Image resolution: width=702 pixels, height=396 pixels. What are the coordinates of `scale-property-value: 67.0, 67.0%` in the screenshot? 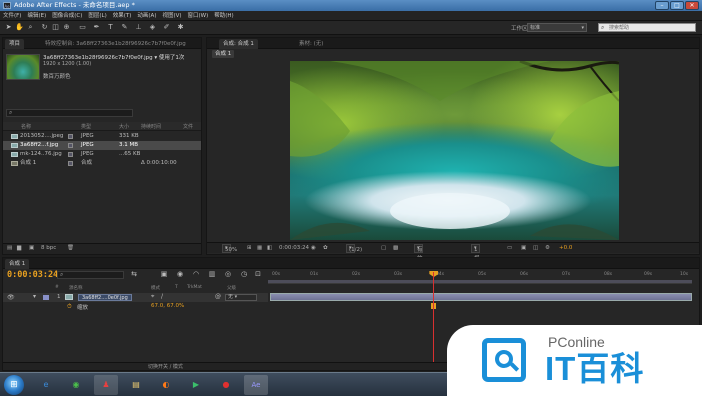 It's located at (167, 306).